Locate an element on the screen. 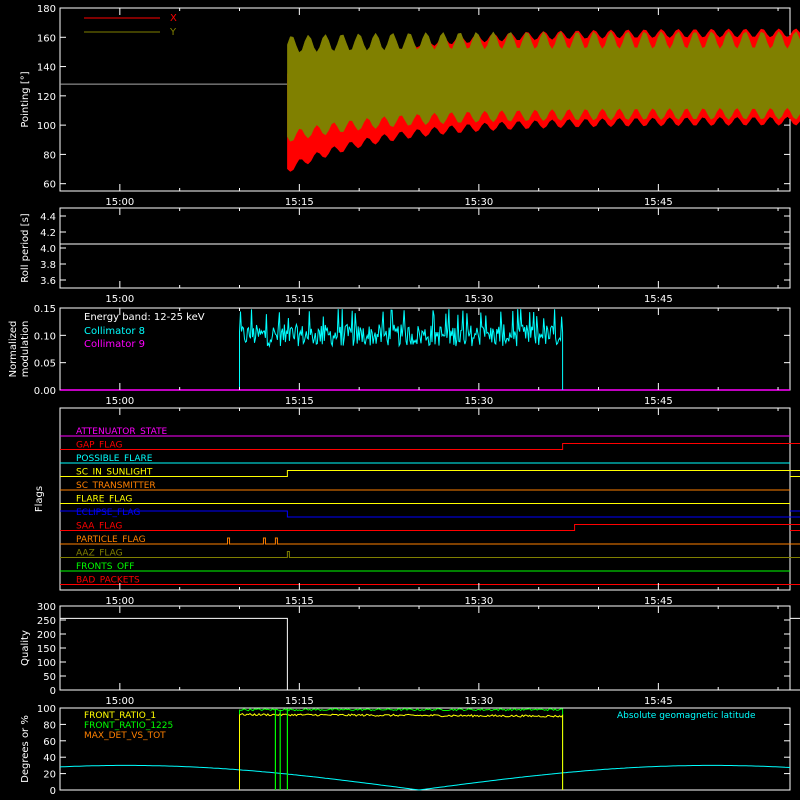 The height and width of the screenshot is (800, 800). legend-label-ratio-2: MAX_DET_VS_TOT is located at coordinates (125, 736).